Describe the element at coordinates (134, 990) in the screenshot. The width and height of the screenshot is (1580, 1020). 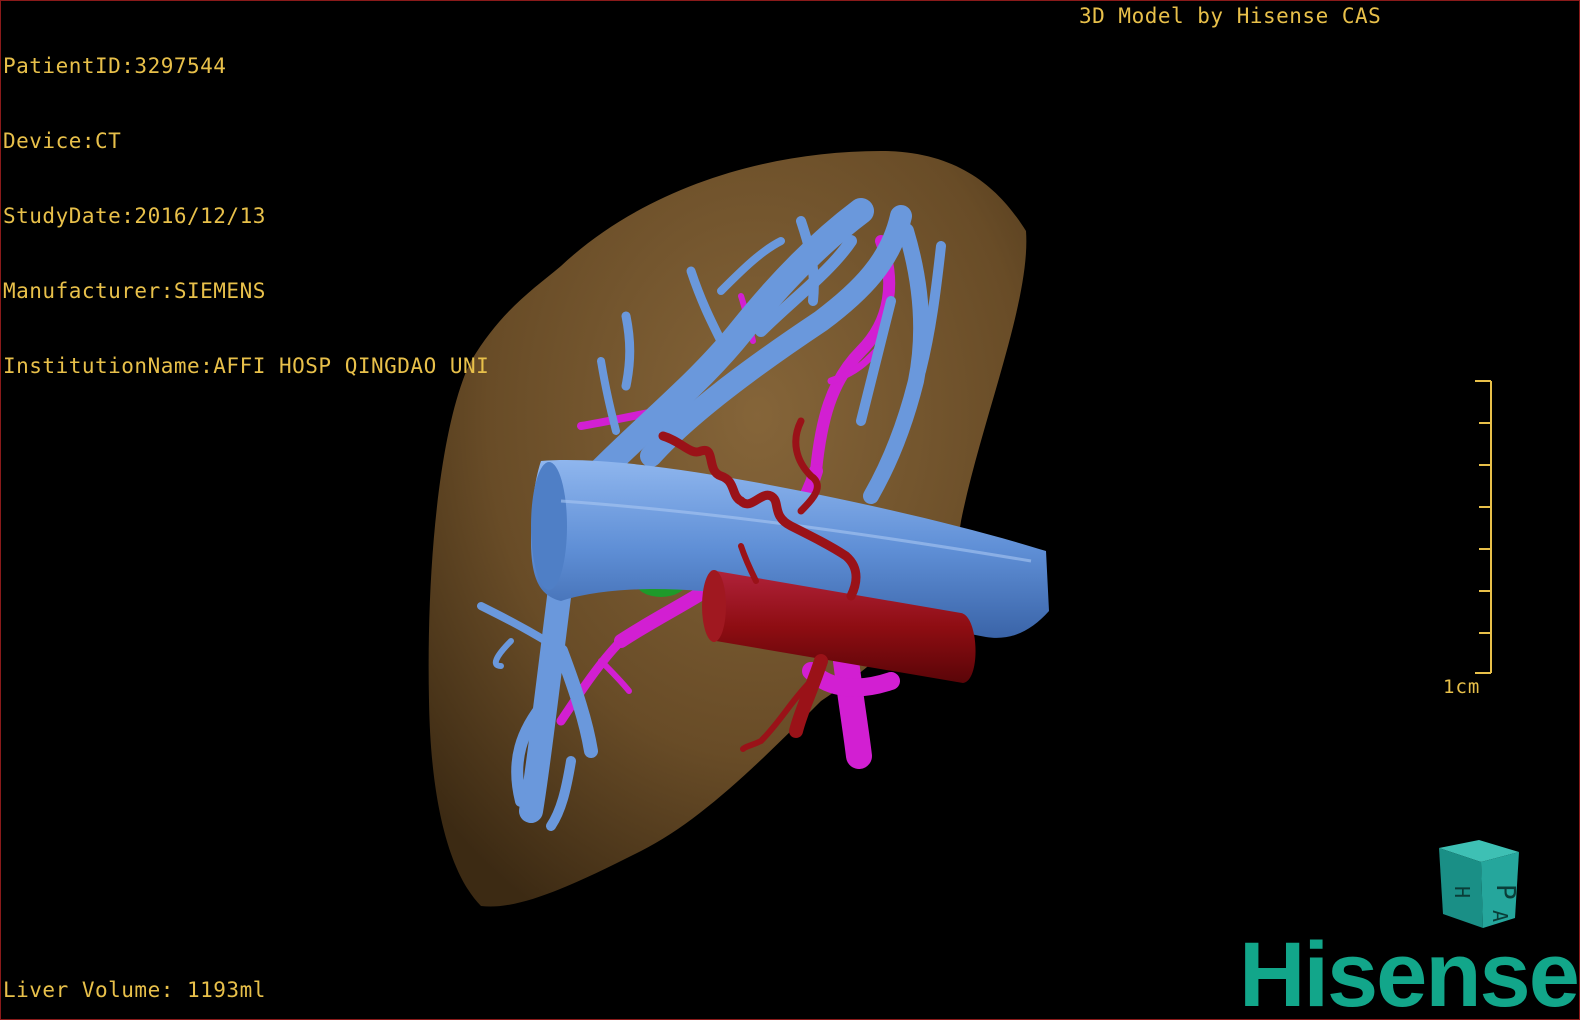
I see `liver-volume-text: Liver Volume: 1193ml` at that location.